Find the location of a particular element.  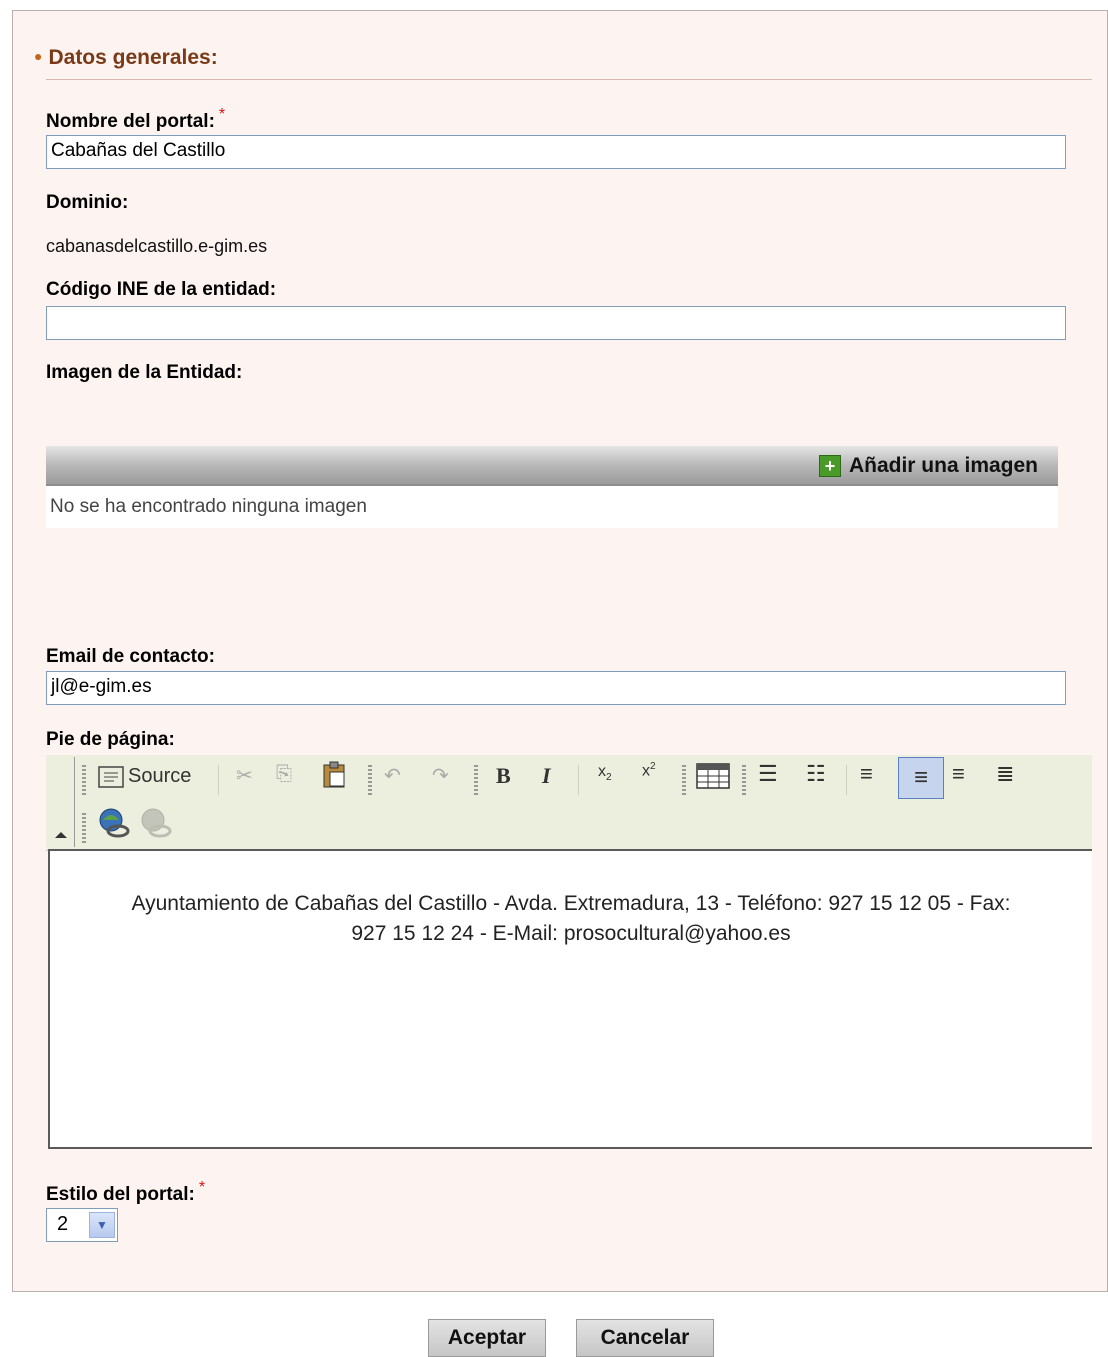

estilo-selected-value: 2 is located at coordinates (63, 1224).